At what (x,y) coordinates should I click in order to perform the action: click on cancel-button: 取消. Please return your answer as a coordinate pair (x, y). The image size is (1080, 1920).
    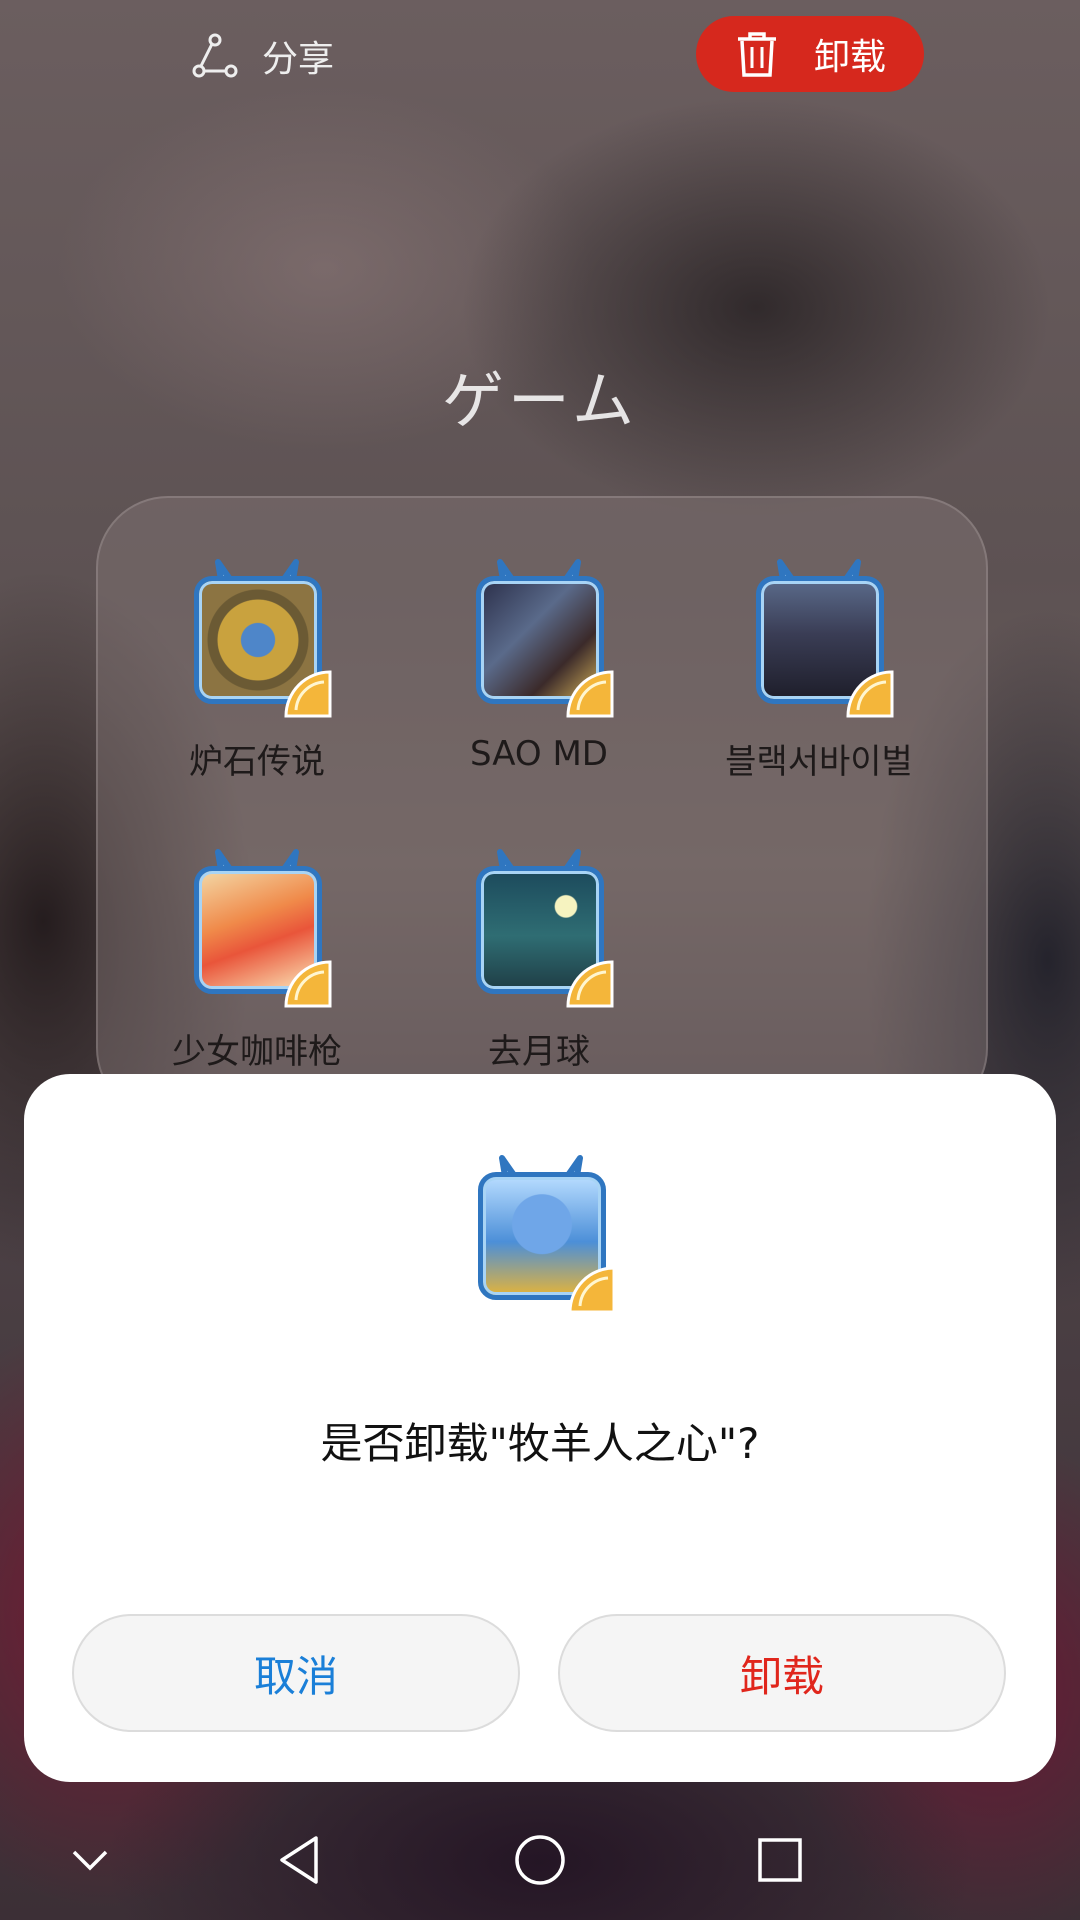
    Looking at the image, I should click on (296, 1673).